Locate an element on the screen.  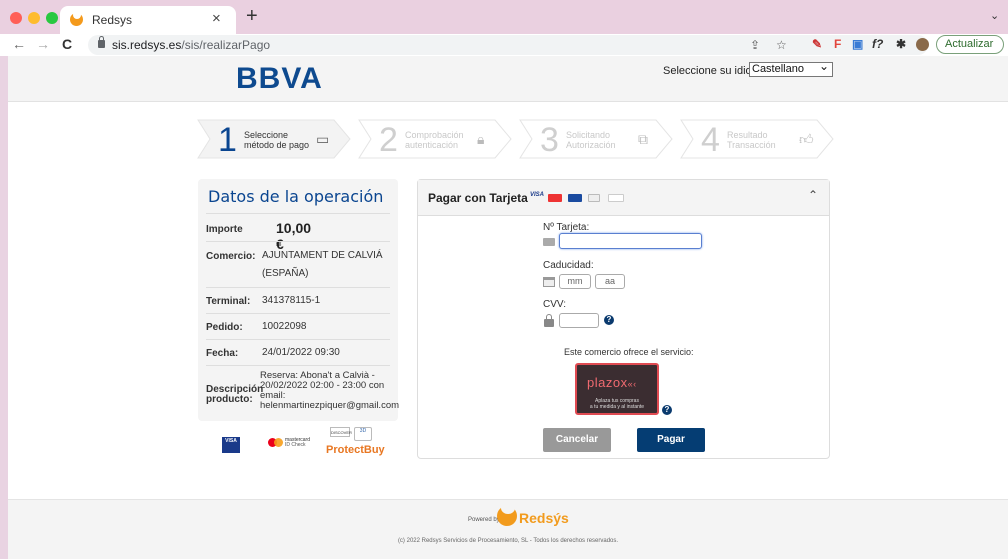
lock-icon is located at coordinates (101, 42).